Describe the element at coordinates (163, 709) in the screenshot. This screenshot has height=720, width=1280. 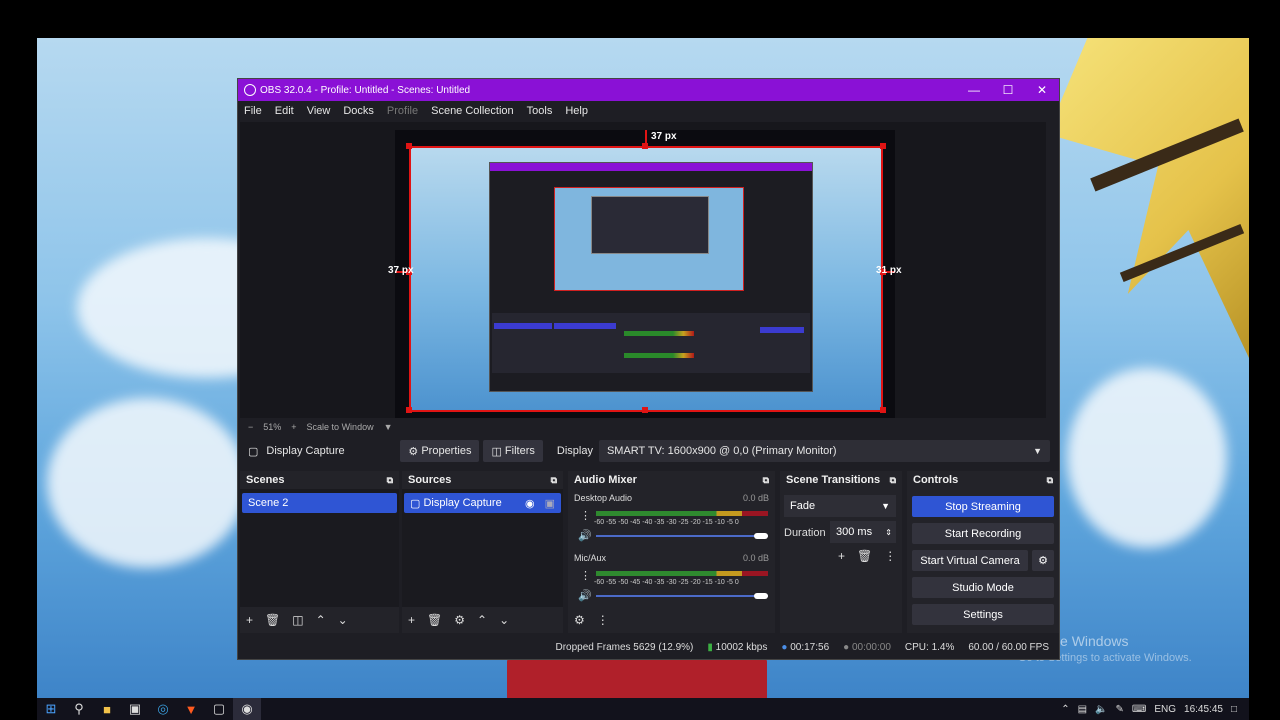
I see `edge-icon: ◎` at that location.